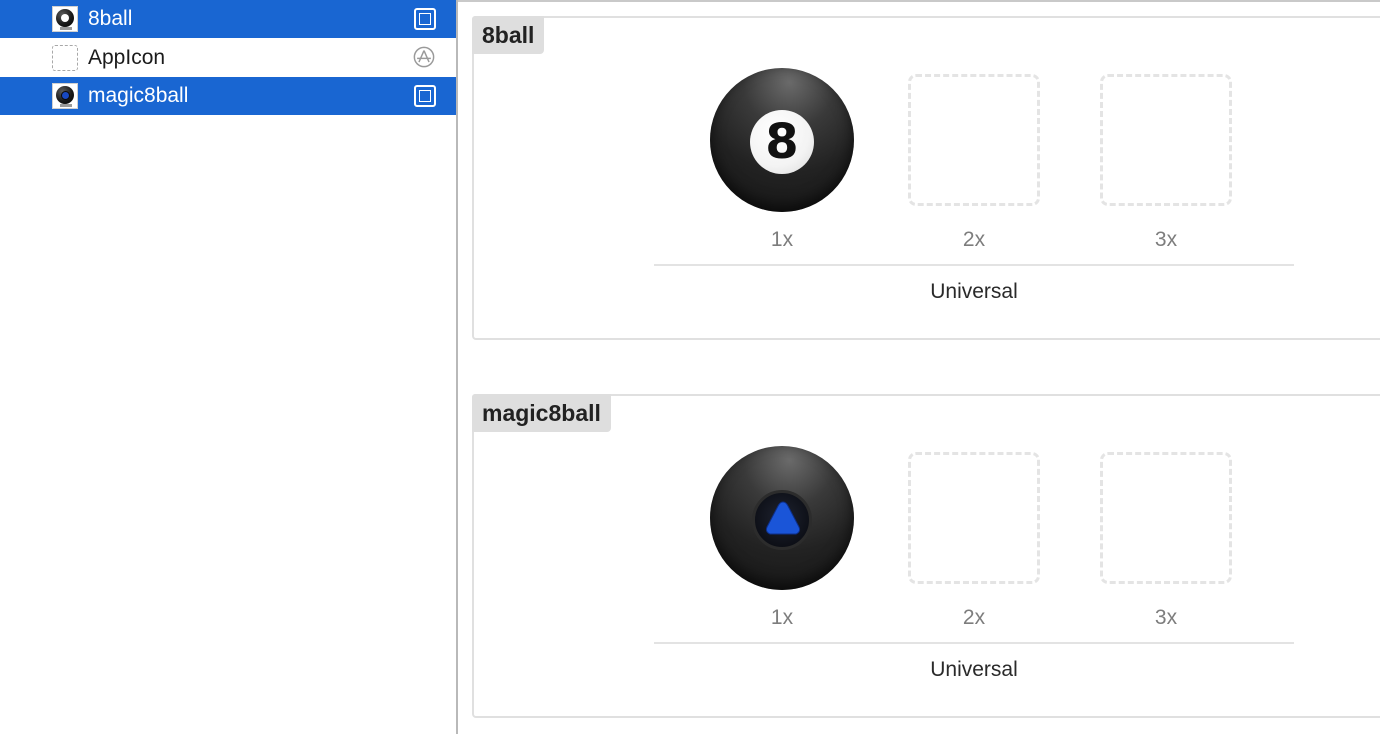  What do you see at coordinates (65, 96) in the screenshot?
I see `magic-eight-ball-thumbnail-icon` at bounding box center [65, 96].